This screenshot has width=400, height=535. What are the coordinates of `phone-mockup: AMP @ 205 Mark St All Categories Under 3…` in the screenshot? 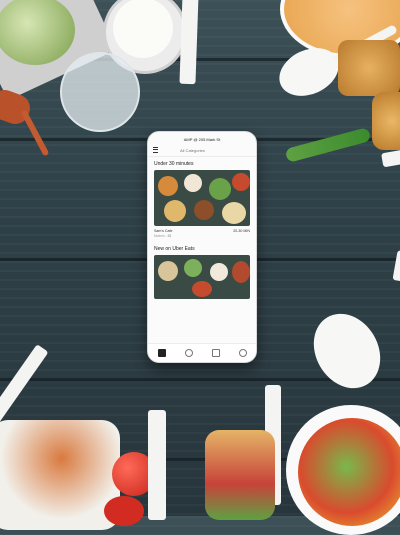 It's located at (202, 247).